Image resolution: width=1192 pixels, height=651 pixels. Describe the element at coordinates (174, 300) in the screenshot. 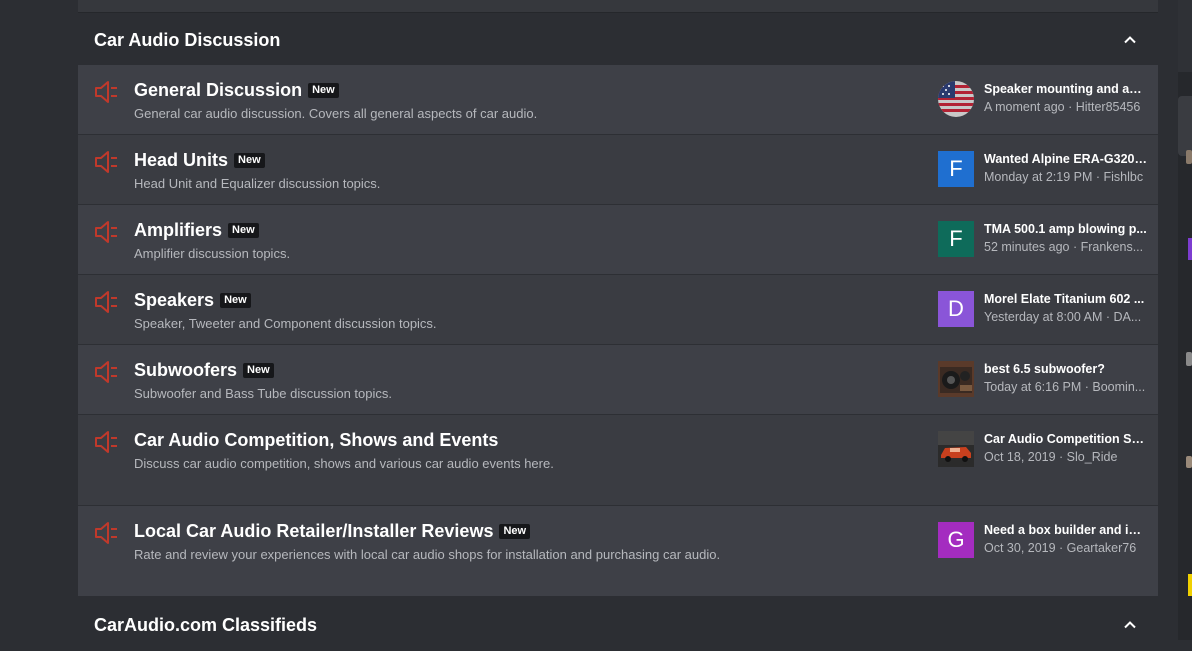

I see `forum-title-link: Speakers` at that location.